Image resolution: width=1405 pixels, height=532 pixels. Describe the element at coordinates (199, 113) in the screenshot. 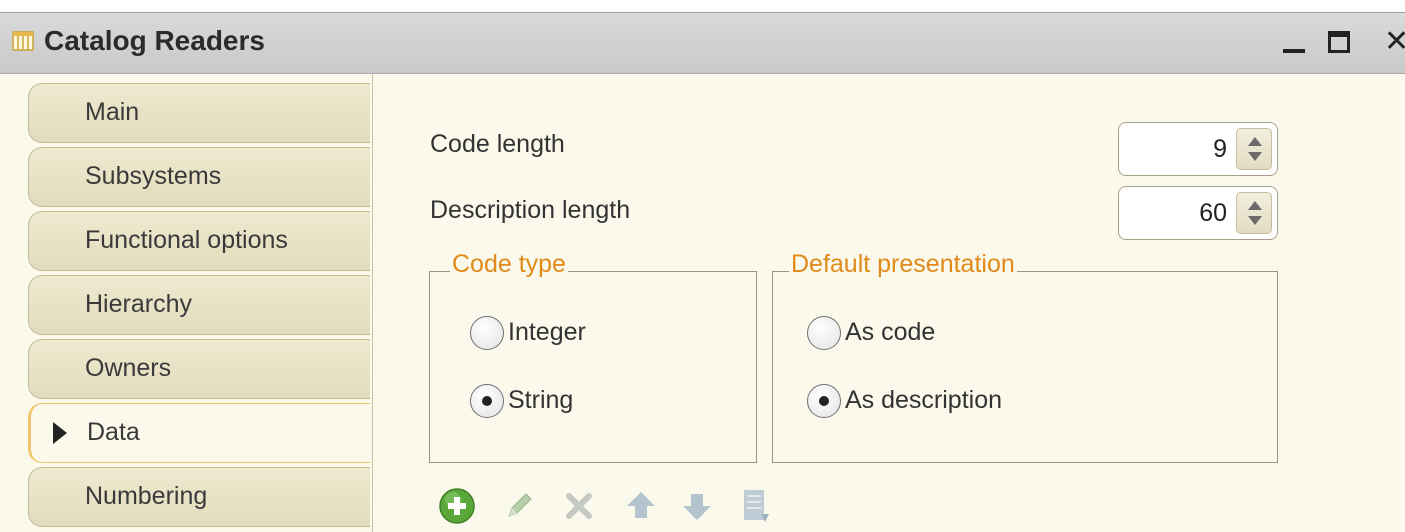

I see `tab-main: Main` at that location.